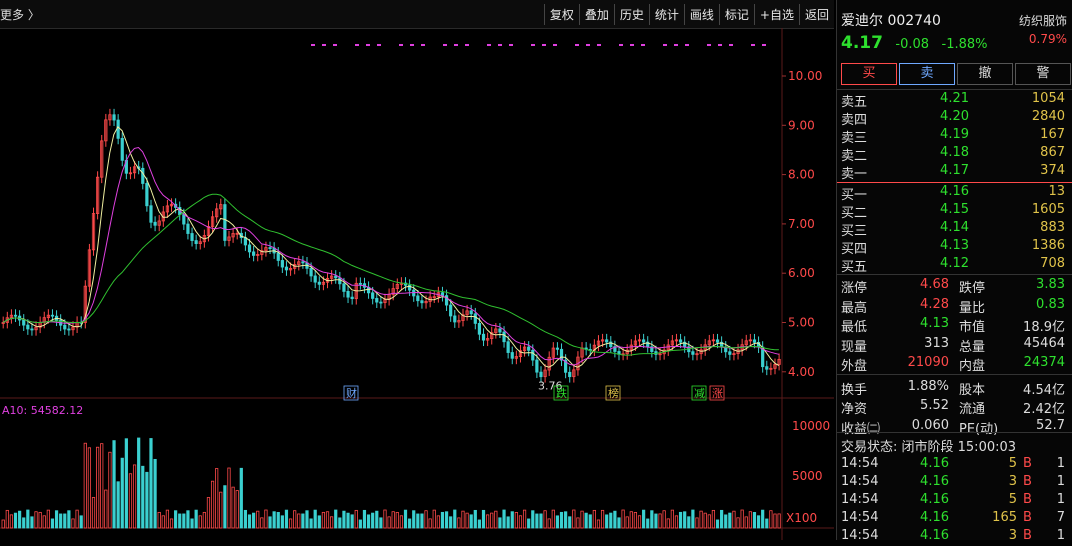 The height and width of the screenshot is (546, 1072). What do you see at coordinates (928, 362) in the screenshot?
I see `stat-value: 21090` at bounding box center [928, 362].